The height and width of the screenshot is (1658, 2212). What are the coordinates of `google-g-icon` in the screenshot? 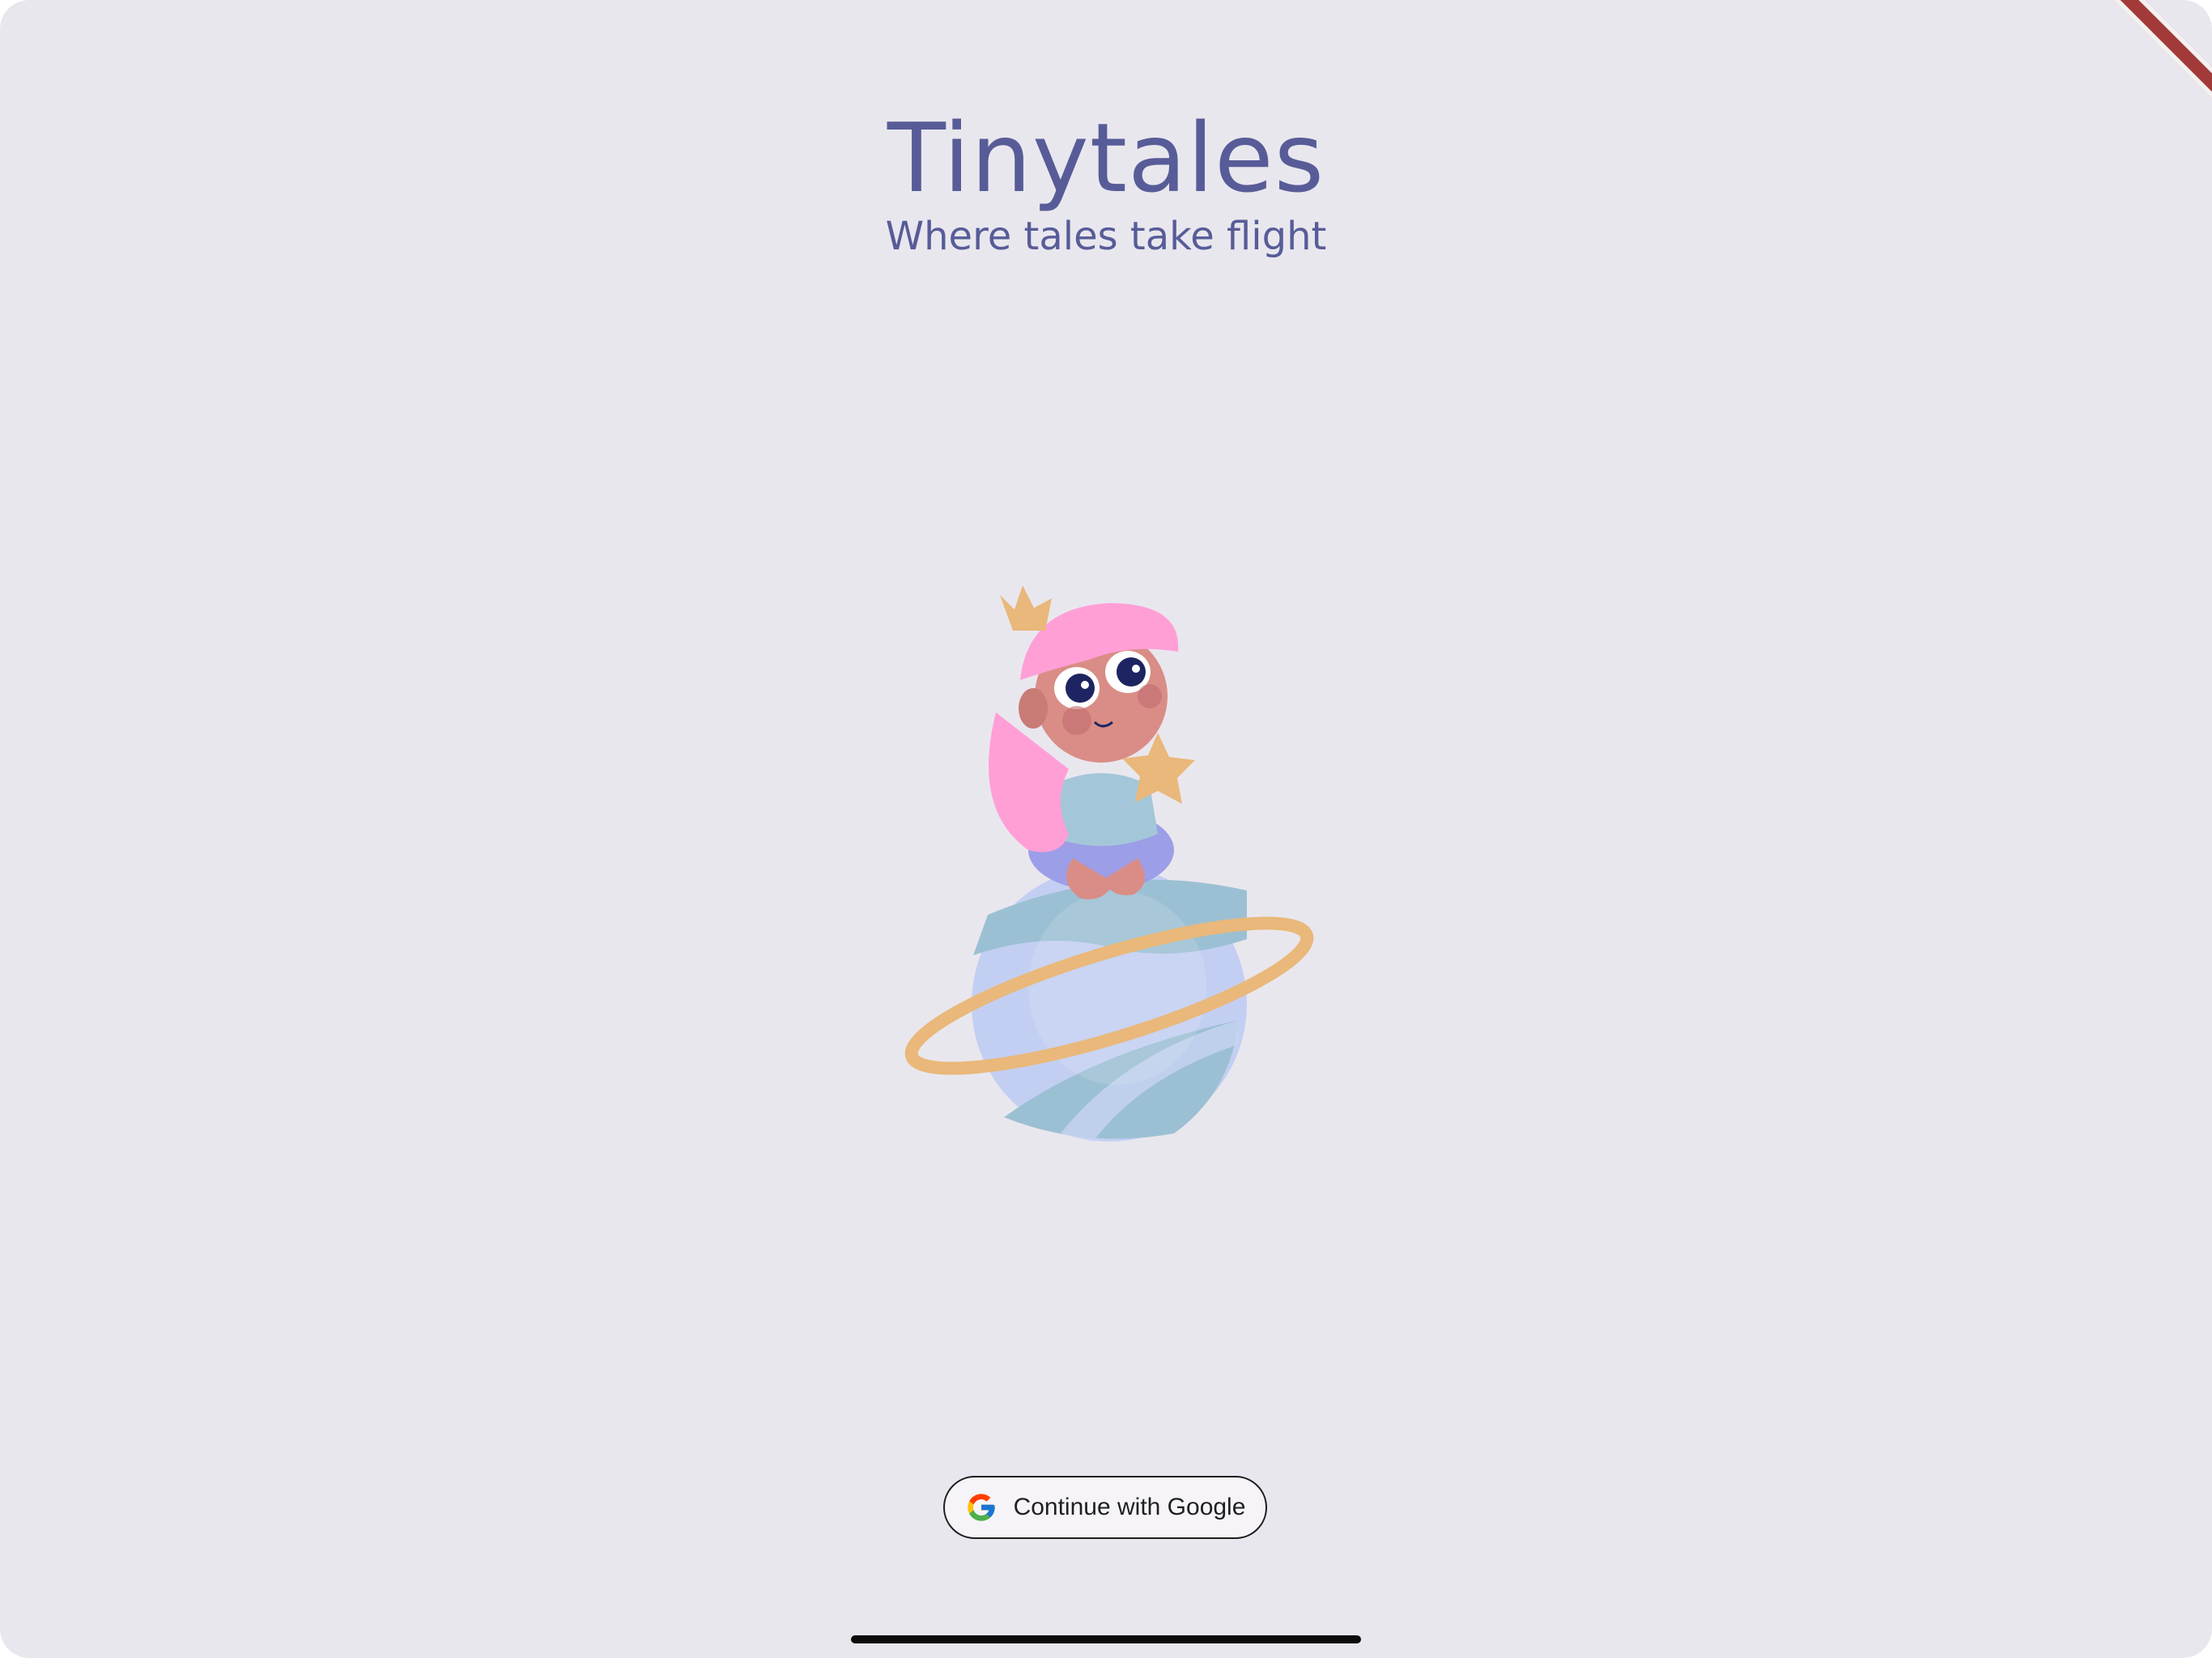 It's located at (981, 1507).